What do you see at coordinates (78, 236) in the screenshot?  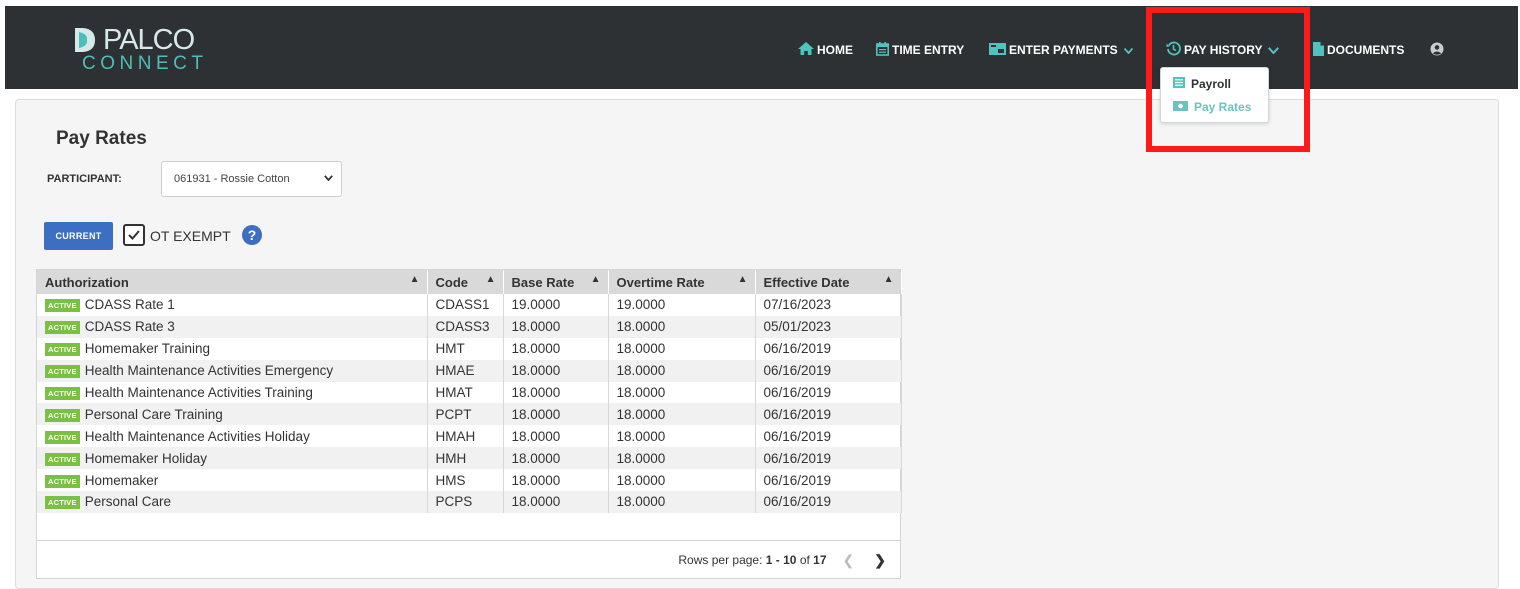 I see `current-button: CURRENT` at bounding box center [78, 236].